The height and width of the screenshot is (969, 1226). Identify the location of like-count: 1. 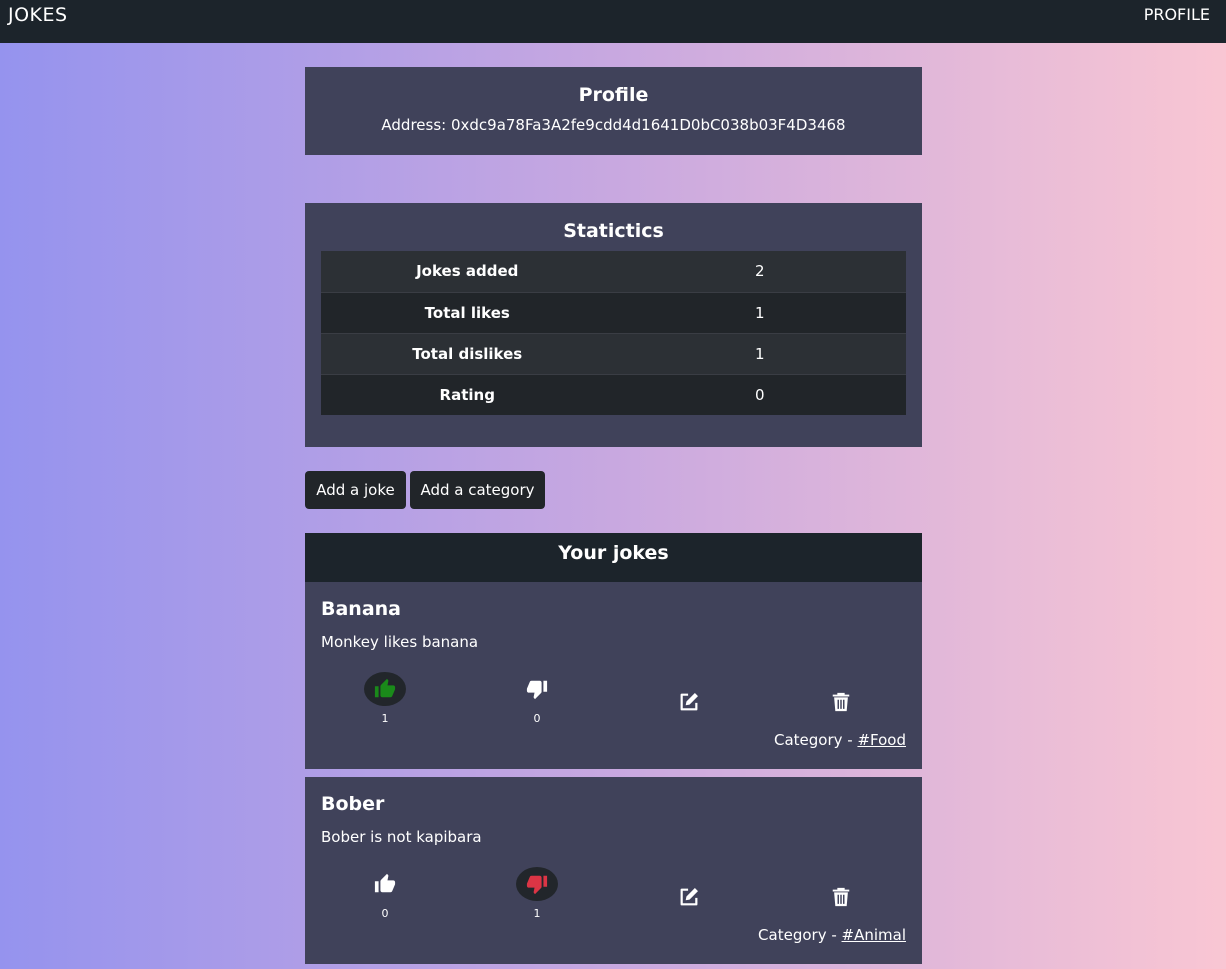
(385, 718).